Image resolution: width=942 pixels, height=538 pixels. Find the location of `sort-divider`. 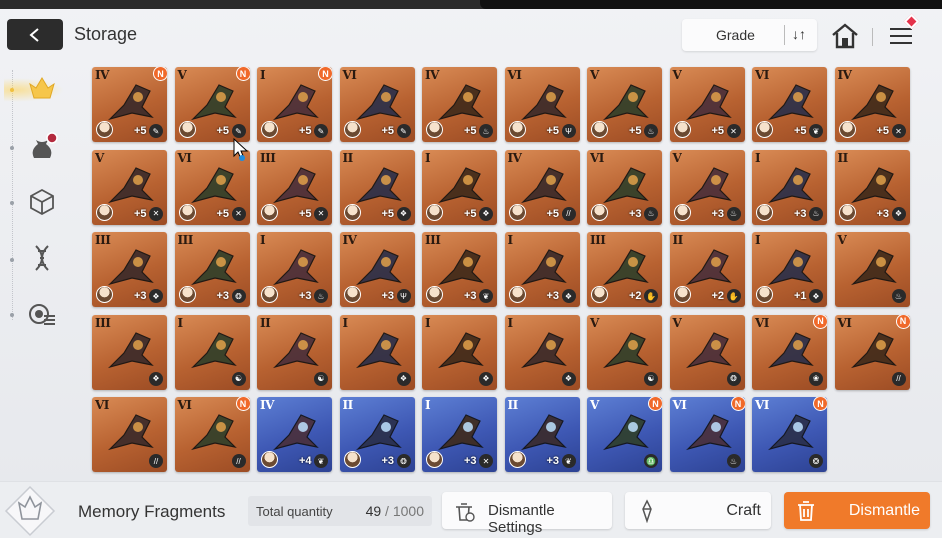

sort-divider is located at coordinates (784, 35).